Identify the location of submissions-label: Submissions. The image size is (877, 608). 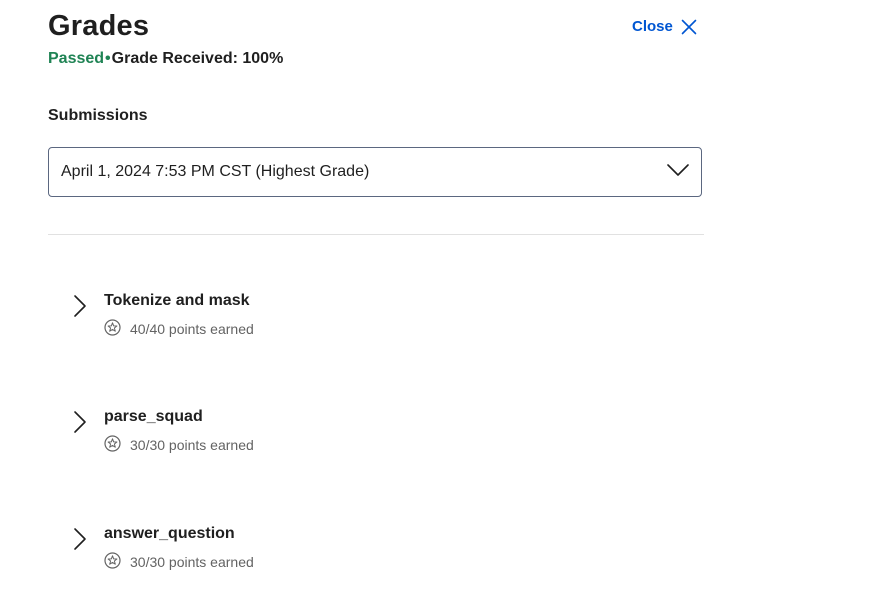
(98, 115).